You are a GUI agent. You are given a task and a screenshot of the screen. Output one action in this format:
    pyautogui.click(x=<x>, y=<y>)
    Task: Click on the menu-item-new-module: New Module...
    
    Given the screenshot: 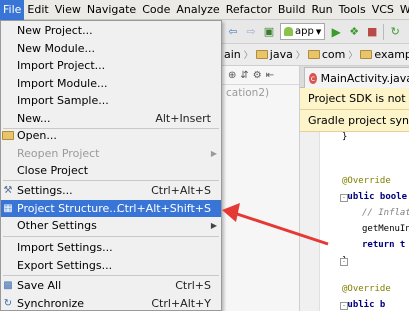 What is the action you would take?
    pyautogui.click(x=111, y=49)
    